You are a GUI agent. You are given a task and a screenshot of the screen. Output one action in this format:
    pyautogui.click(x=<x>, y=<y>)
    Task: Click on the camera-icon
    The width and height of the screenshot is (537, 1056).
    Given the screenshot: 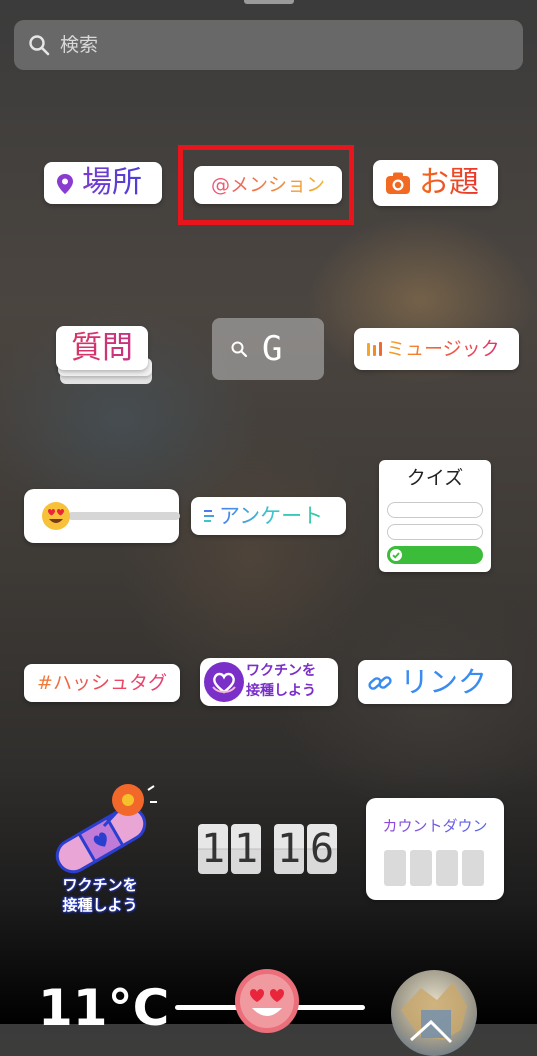 What is the action you would take?
    pyautogui.click(x=398, y=183)
    